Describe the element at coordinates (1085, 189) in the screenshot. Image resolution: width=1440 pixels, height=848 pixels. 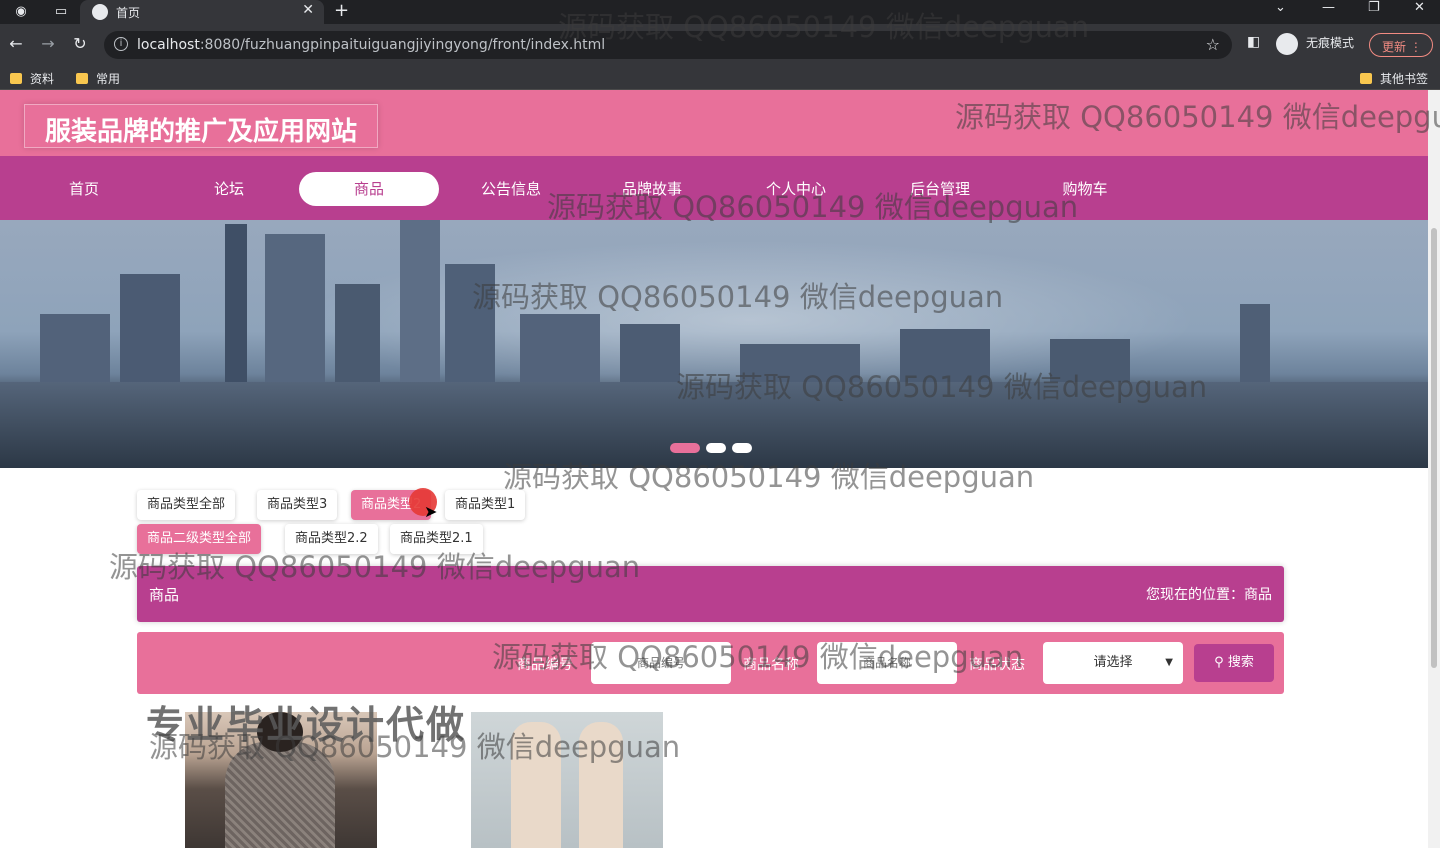
I see `nav-cart: 购物车` at that location.